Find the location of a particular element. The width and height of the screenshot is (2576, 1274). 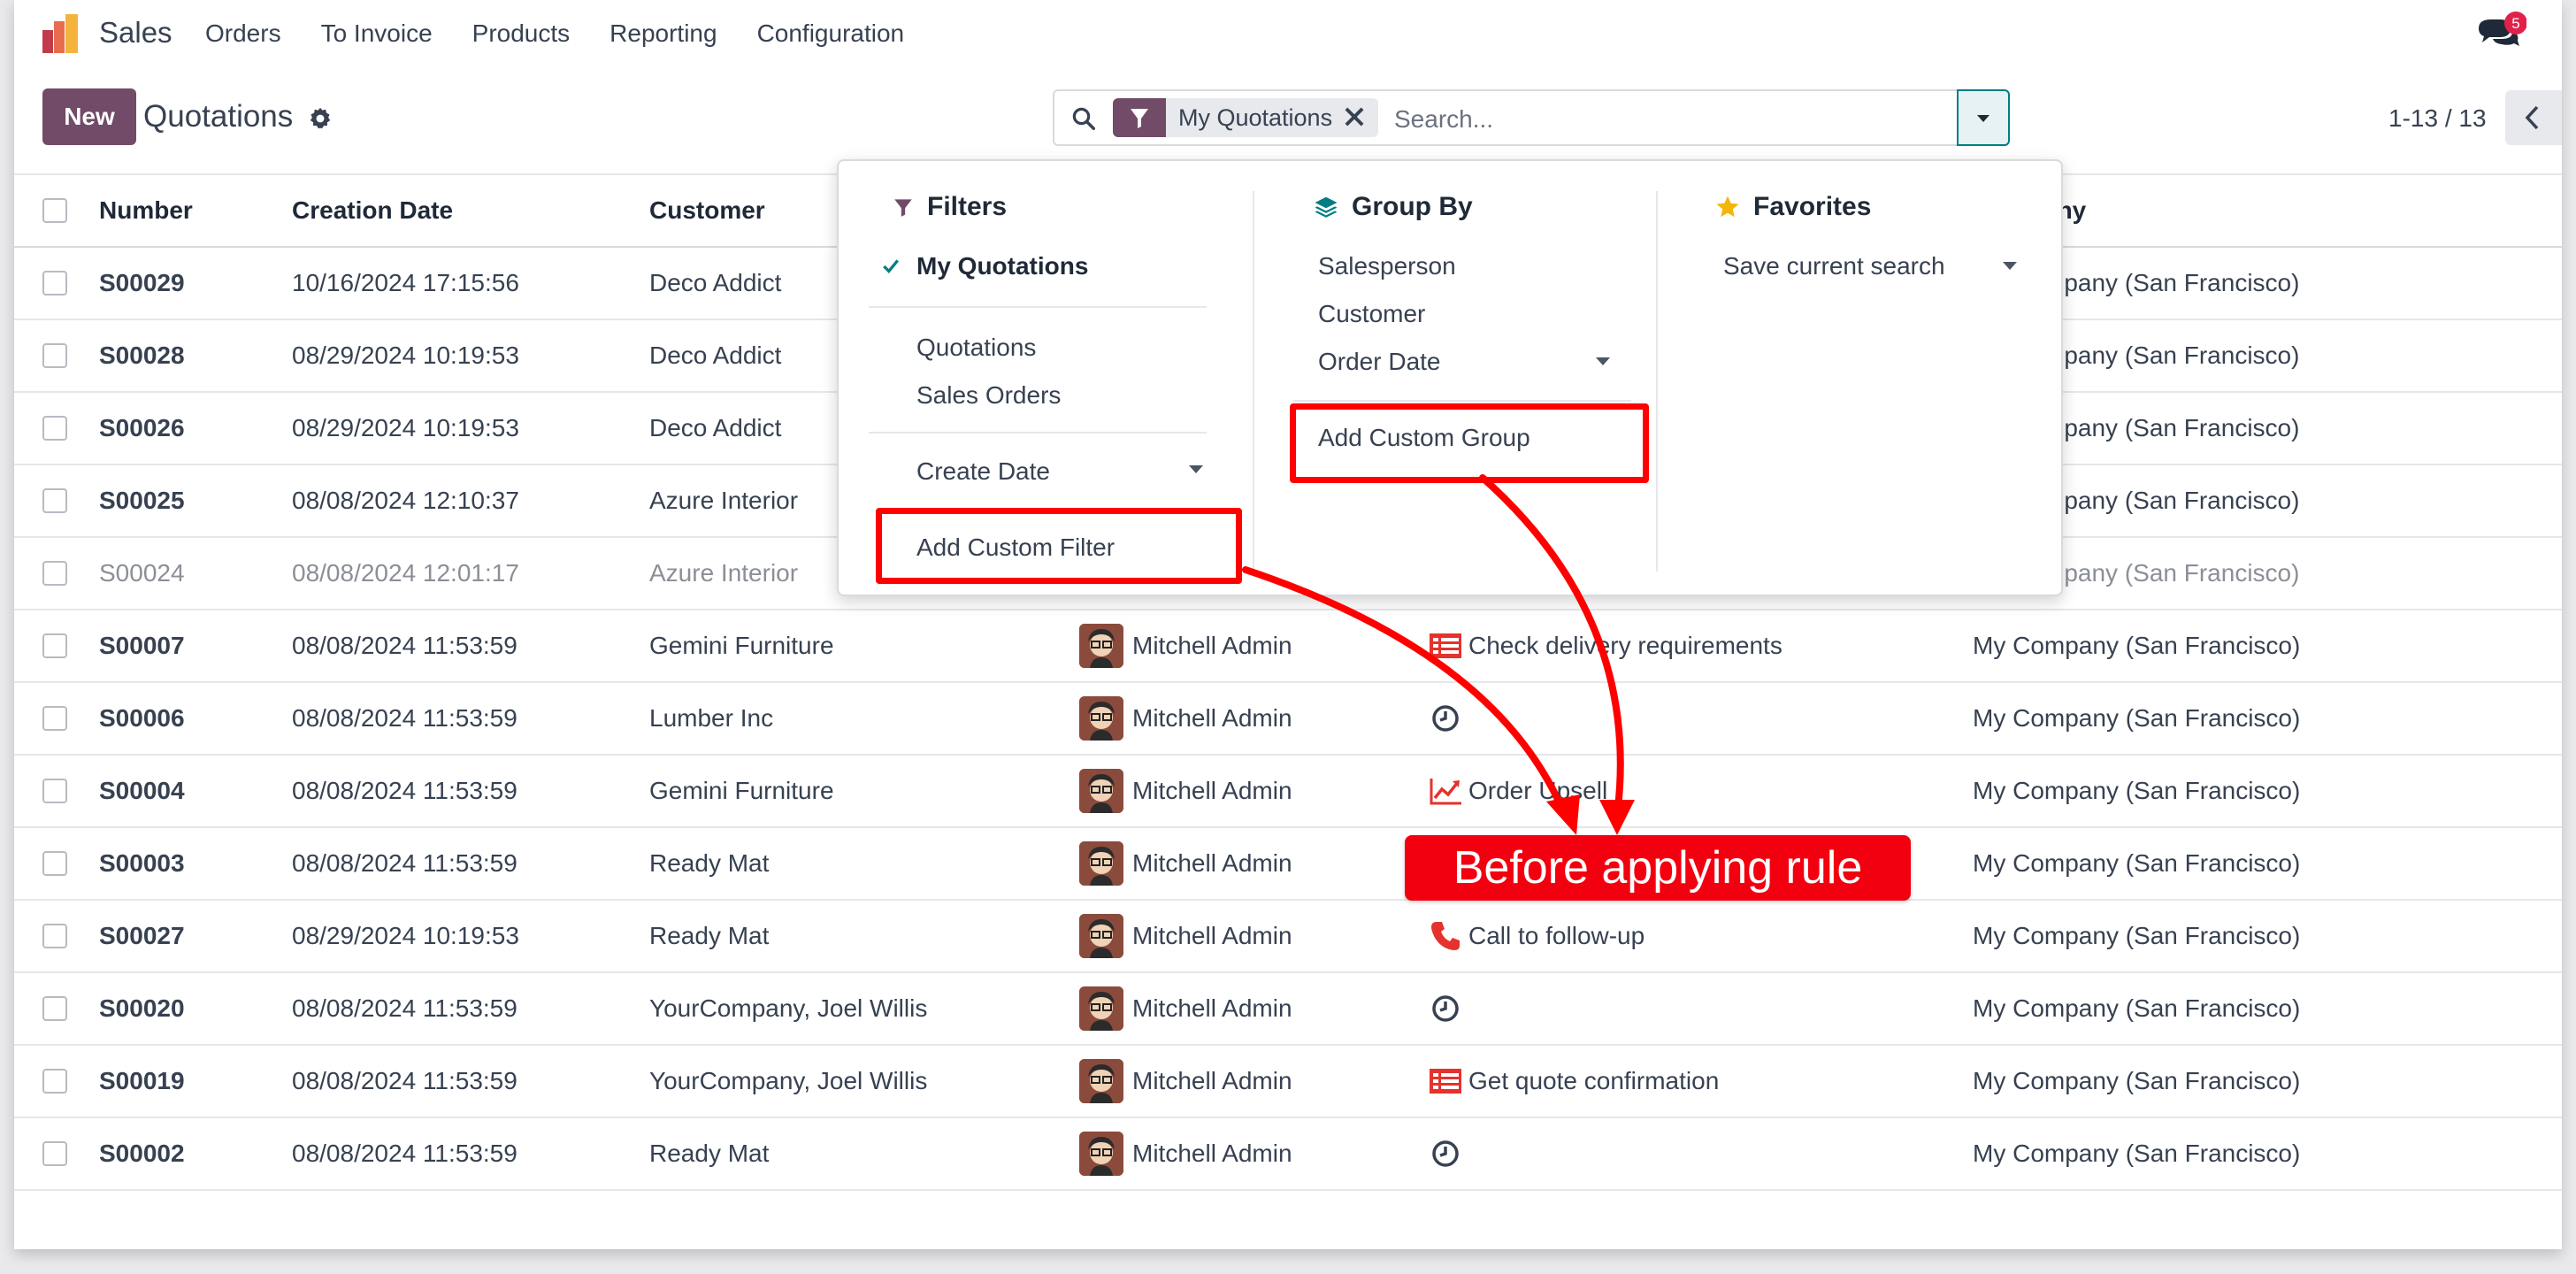

row-activity-summary: Call to follow-up is located at coordinates (1556, 935).